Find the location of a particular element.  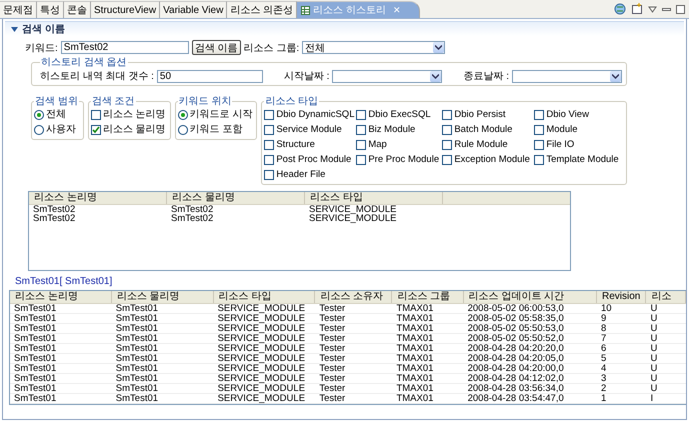

table-row: SmTest01 SmTest01 SERVICE_MODULE Tester TMAX01 2008-05-02 05:58:35,0 9 U is located at coordinates (348, 319).